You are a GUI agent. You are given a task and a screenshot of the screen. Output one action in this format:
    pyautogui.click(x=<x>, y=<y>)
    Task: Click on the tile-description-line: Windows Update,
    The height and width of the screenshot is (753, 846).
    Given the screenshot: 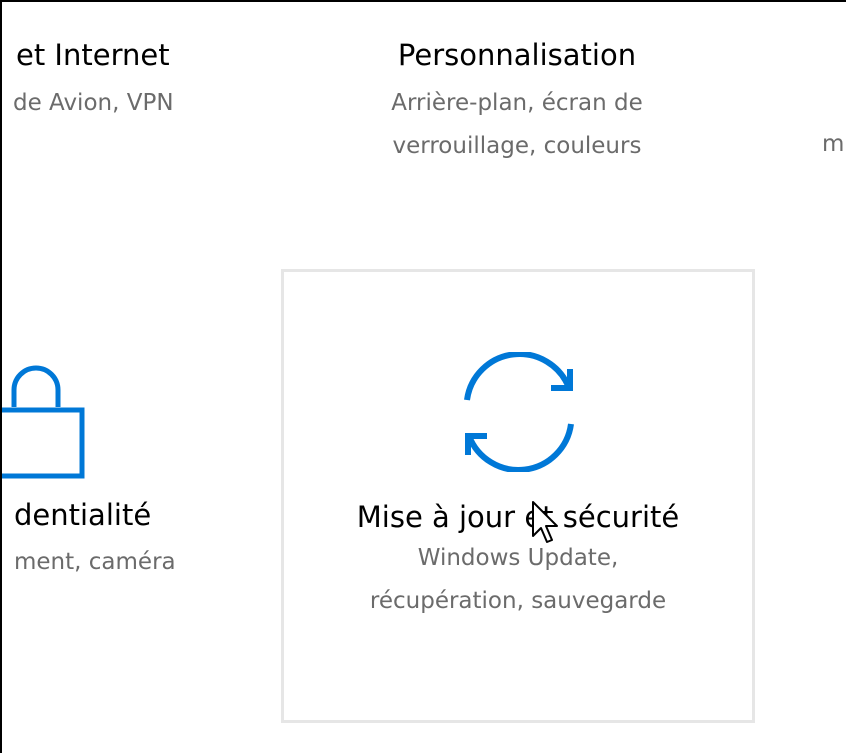 What is the action you would take?
    pyautogui.click(x=518, y=558)
    